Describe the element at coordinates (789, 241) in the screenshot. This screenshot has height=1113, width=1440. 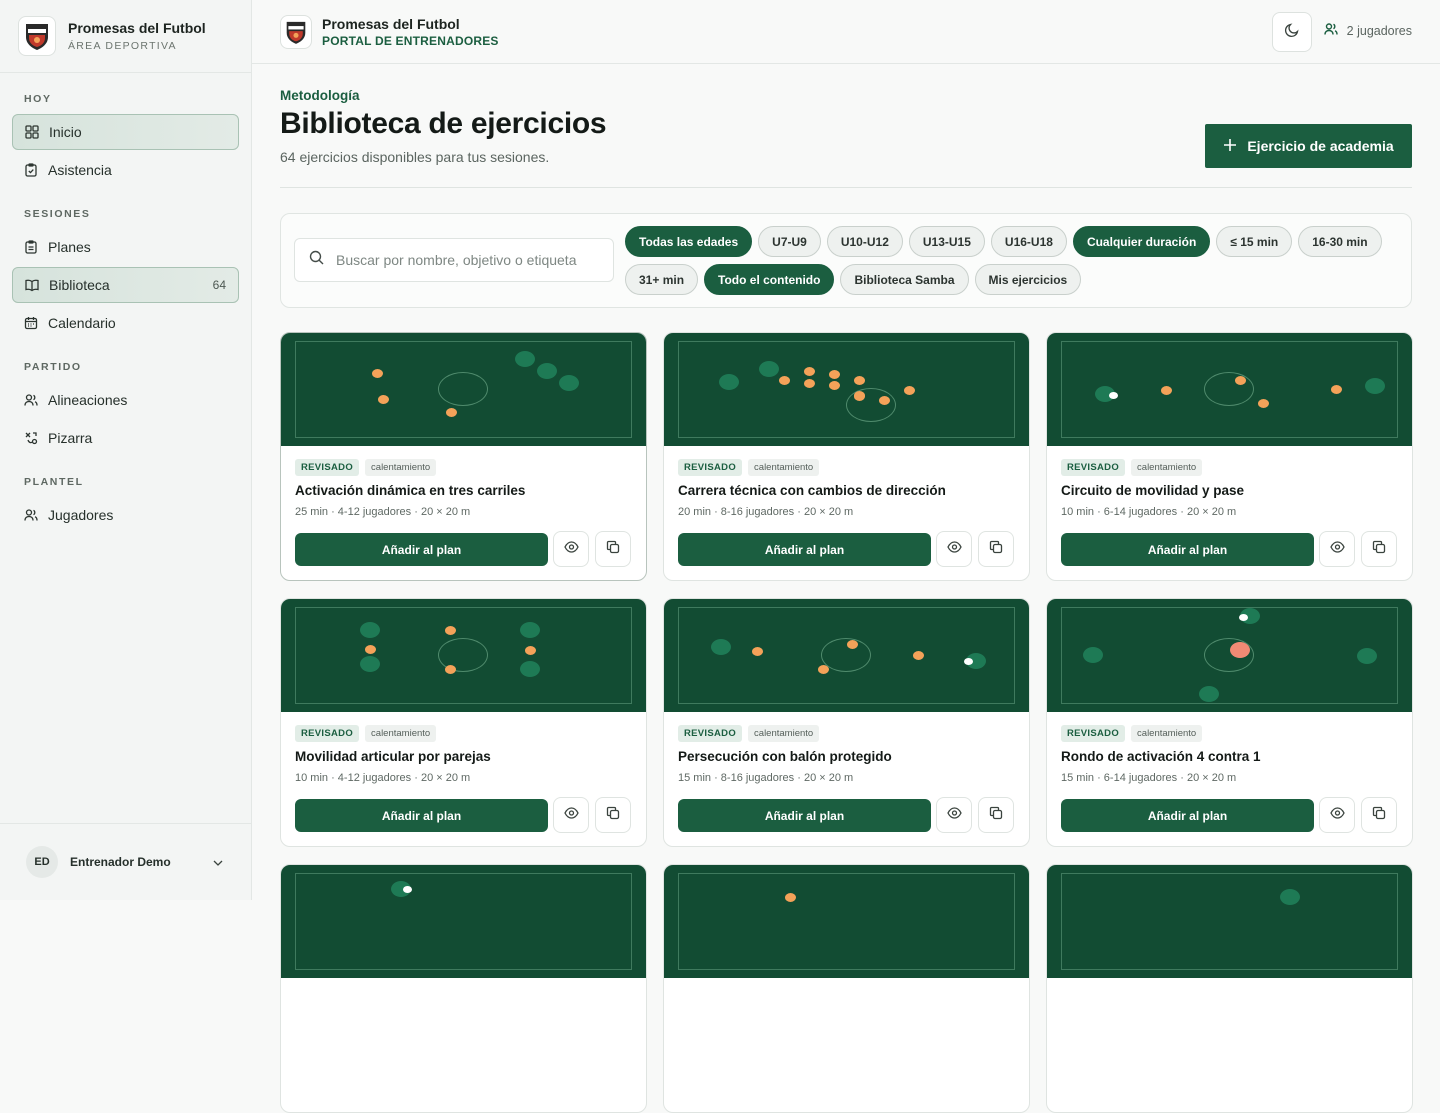
I see `chip-u7-u9: U7-U9` at that location.